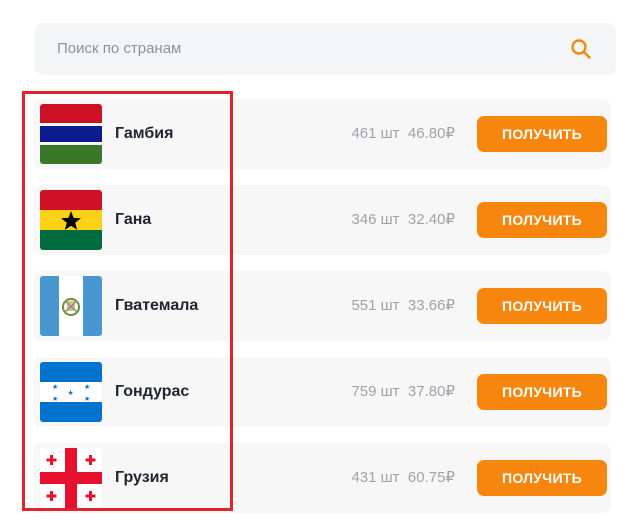 The height and width of the screenshot is (520, 624). Describe the element at coordinates (431, 219) in the screenshot. I see `country-price: 32.40₽` at that location.